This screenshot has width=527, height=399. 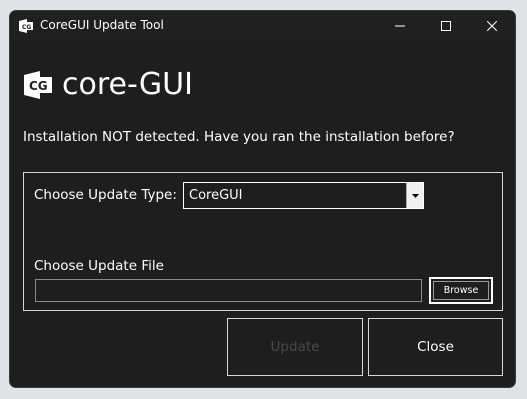 I want to click on close-window-button, so click(x=492, y=26).